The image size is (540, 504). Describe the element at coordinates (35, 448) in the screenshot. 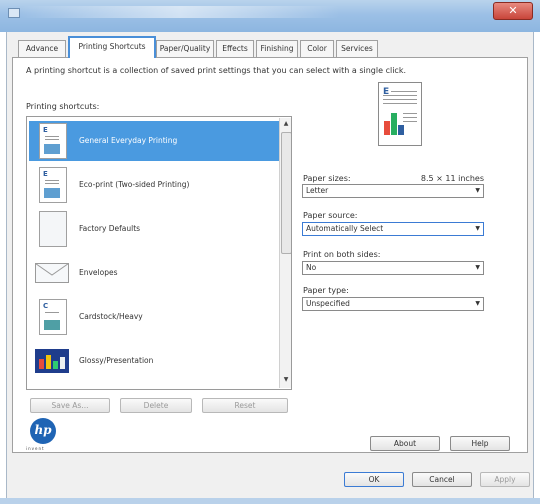

I see `hp-logo-tagline: invent` at that location.